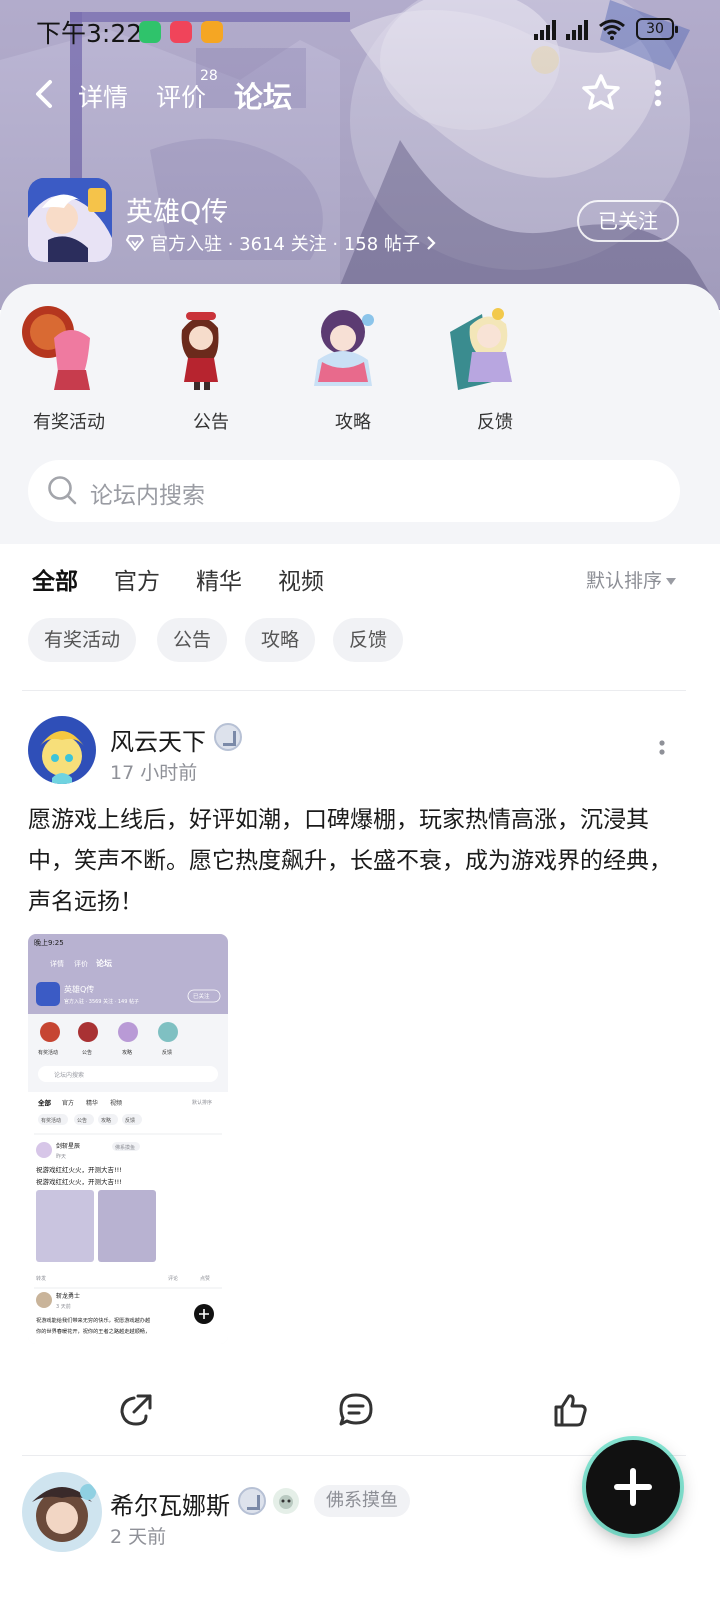 The width and height of the screenshot is (720, 1600). Describe the element at coordinates (81, 964) in the screenshot. I see `shot-tab-reviews: 评价` at that location.